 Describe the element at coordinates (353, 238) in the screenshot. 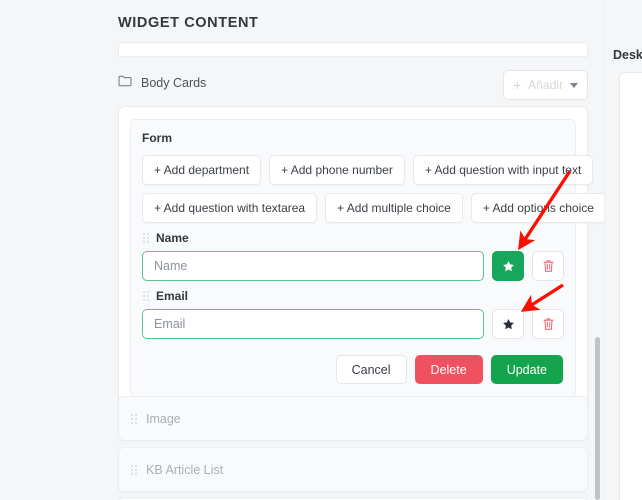

I see `field-header-name: Name` at that location.